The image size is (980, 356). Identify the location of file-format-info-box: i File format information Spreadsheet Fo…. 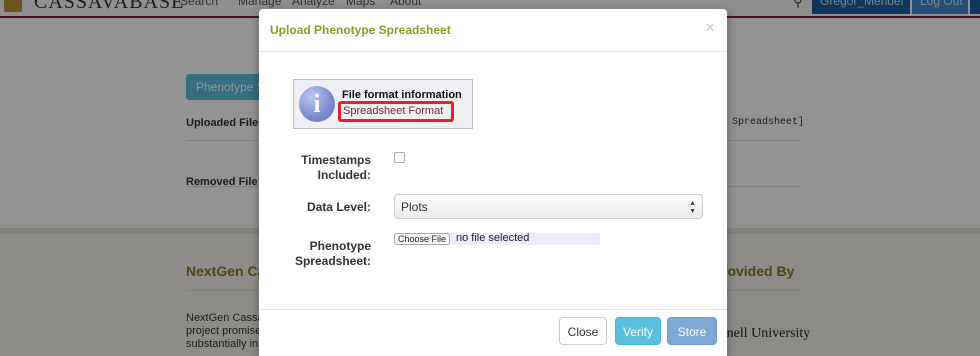
(383, 104).